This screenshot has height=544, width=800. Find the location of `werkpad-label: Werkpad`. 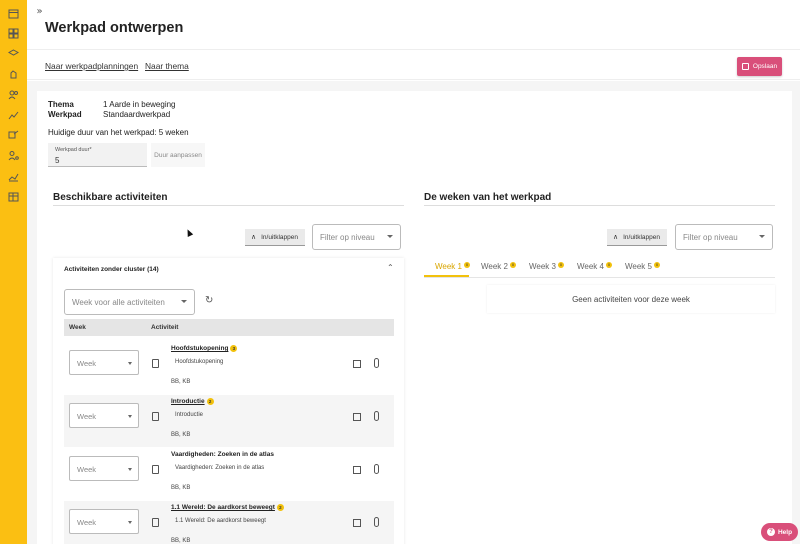

werkpad-label: Werkpad is located at coordinates (65, 114).